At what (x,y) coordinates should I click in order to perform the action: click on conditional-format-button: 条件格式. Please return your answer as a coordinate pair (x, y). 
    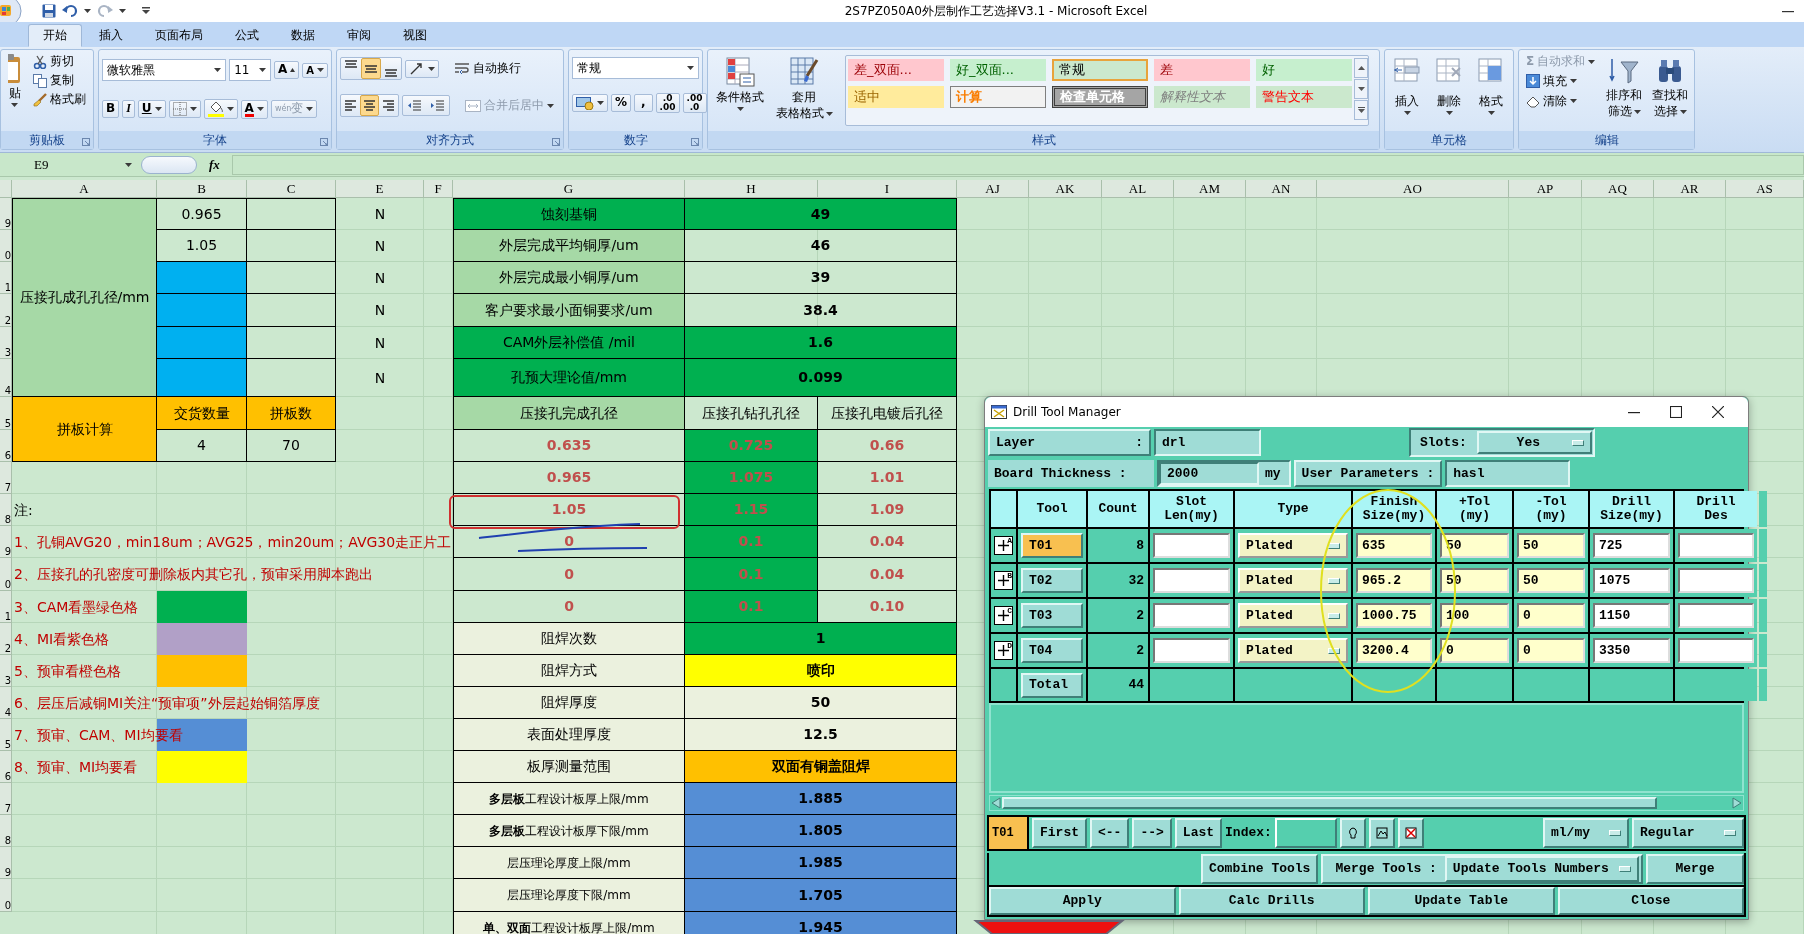
    Looking at the image, I should click on (740, 90).